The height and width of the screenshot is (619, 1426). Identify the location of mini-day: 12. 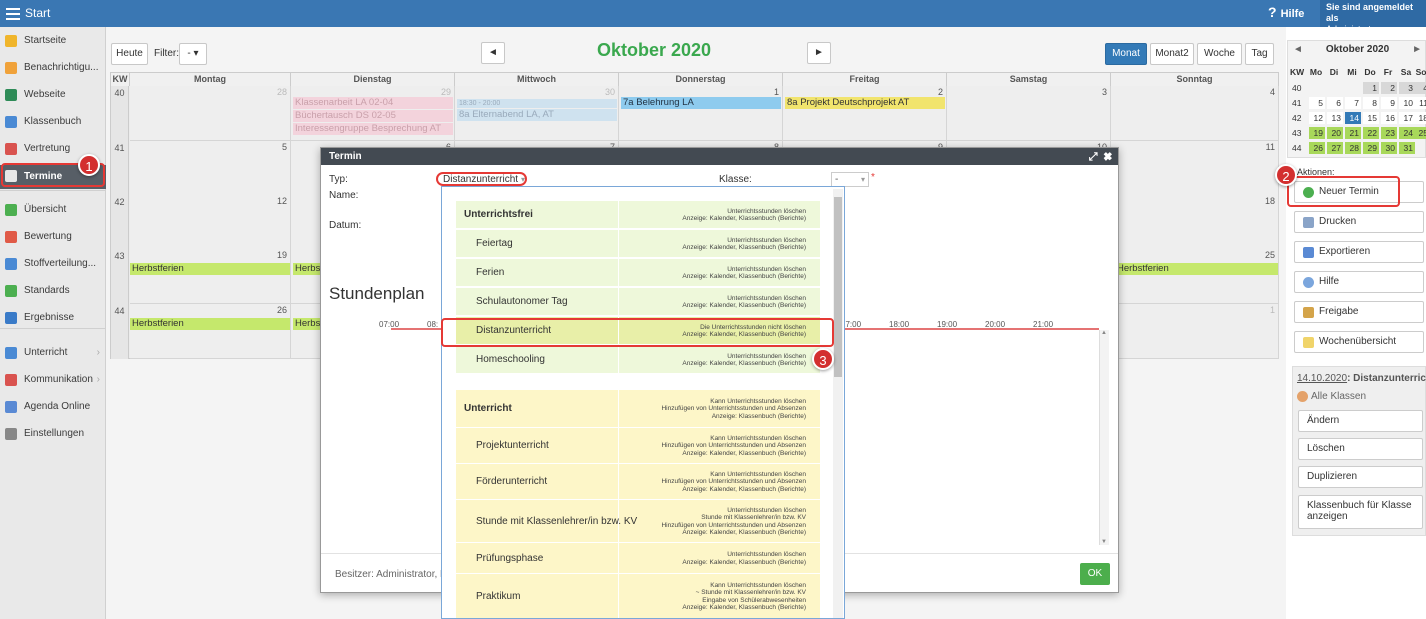
(1317, 118).